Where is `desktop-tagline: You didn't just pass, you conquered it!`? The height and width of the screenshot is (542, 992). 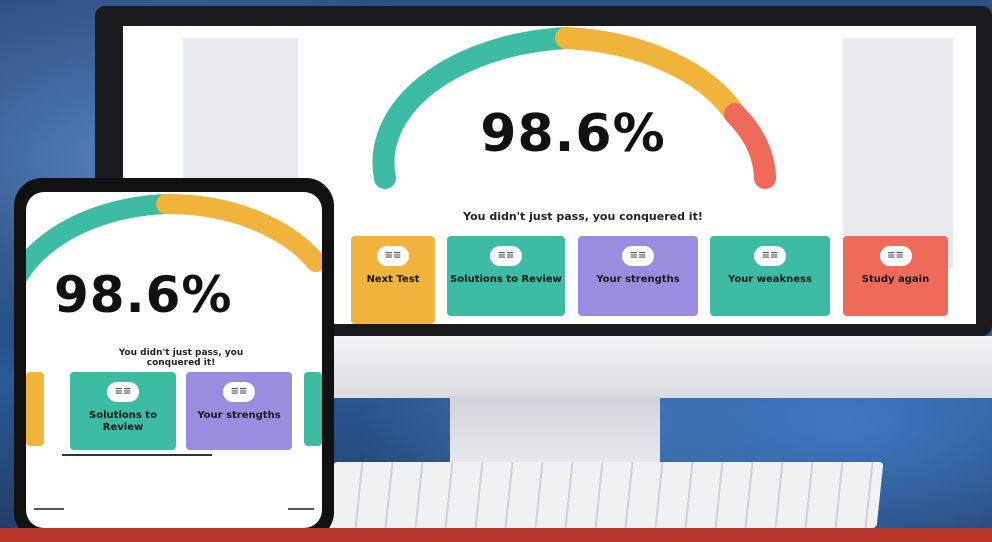 desktop-tagline: You didn't just pass, you conquered it! is located at coordinates (583, 216).